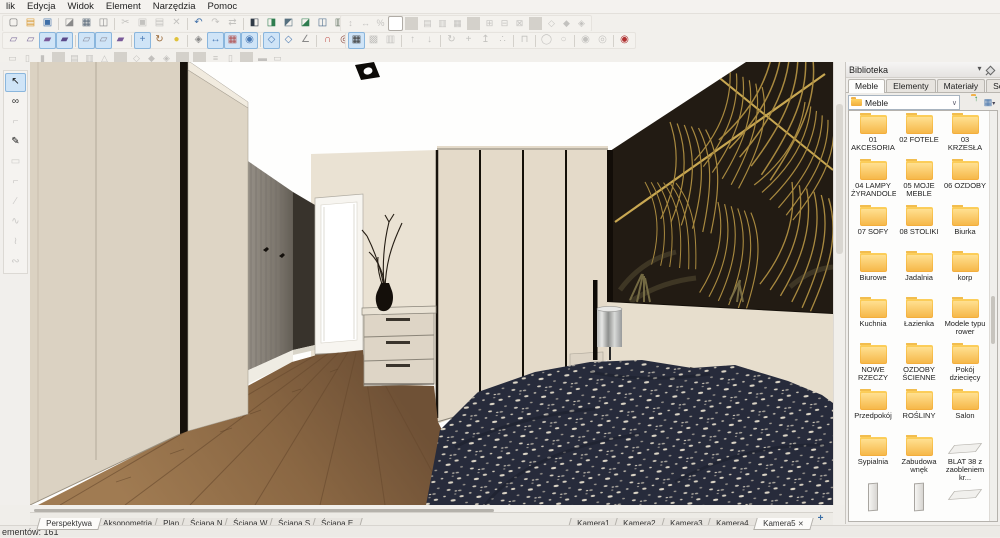 This screenshot has width=1000, height=538. What do you see at coordinates (867, 86) in the screenshot?
I see `library-tab: Meble` at bounding box center [867, 86].